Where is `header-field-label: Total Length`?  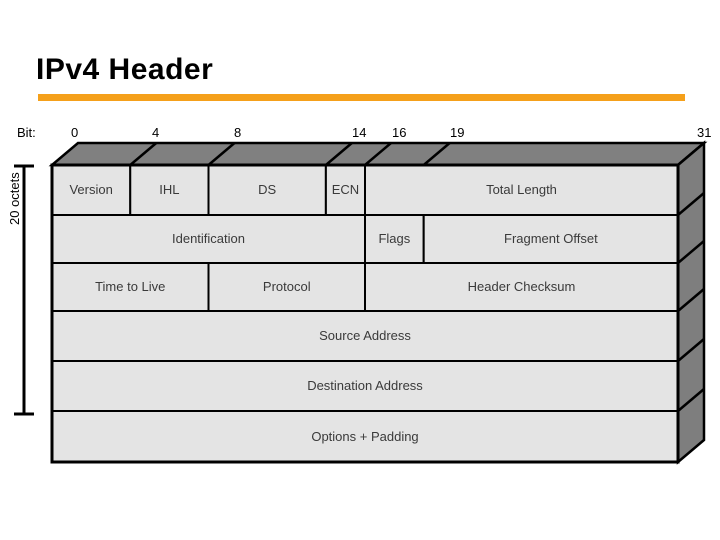 header-field-label: Total Length is located at coordinates (521, 189).